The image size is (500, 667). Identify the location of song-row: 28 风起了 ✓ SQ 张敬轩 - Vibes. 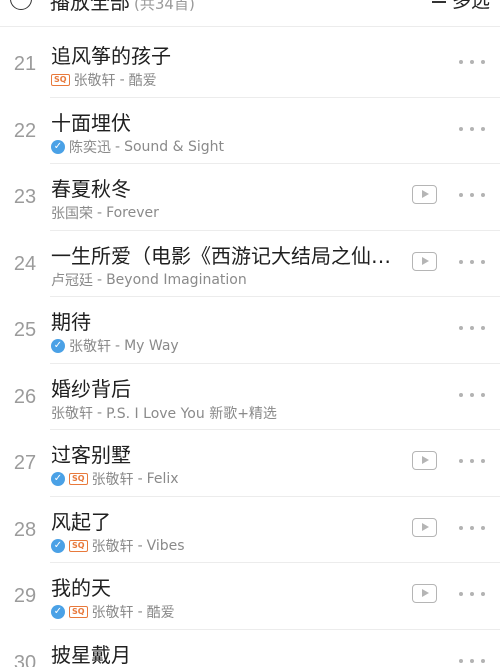
(250, 530).